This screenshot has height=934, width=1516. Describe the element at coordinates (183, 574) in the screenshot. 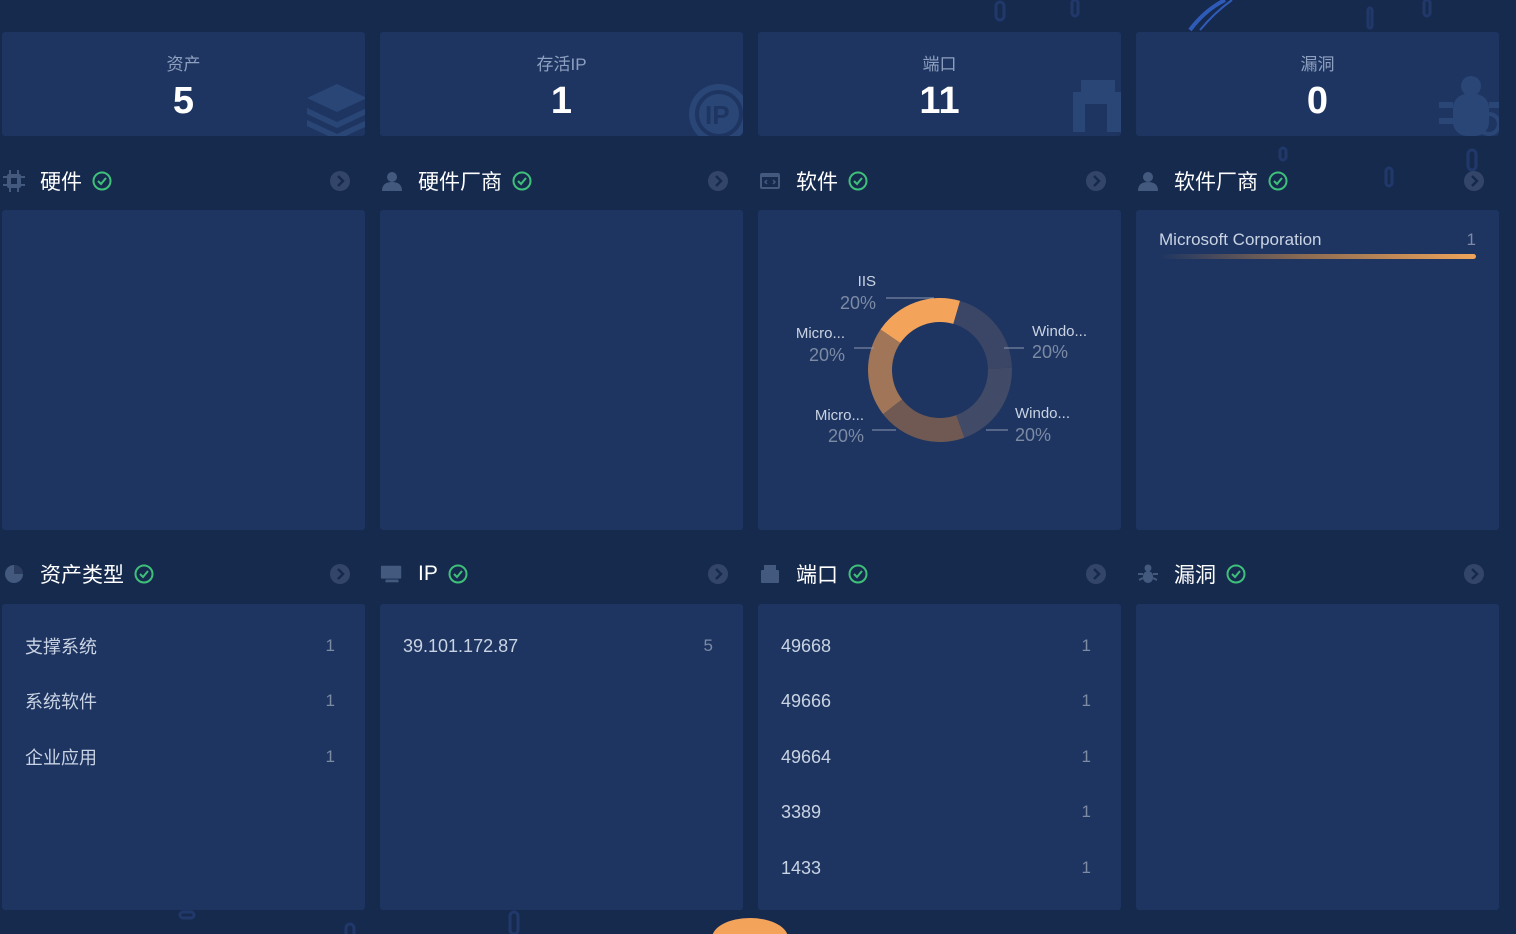

I see `section-header-asset-type: 资产类型` at that location.